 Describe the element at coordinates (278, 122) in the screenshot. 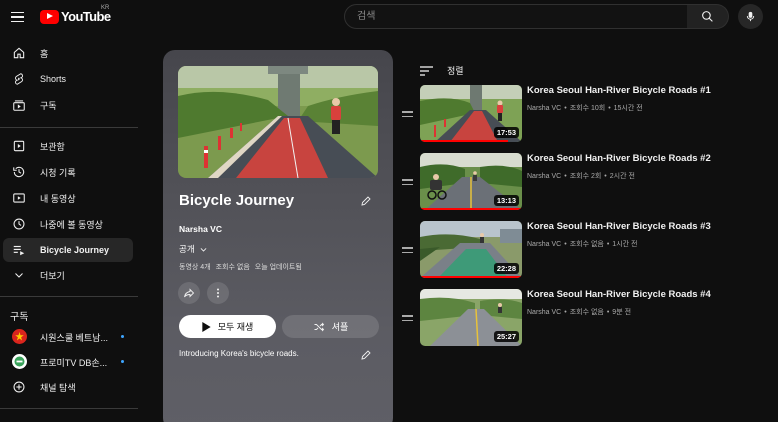

I see `playlist-cover-thumbnail` at that location.